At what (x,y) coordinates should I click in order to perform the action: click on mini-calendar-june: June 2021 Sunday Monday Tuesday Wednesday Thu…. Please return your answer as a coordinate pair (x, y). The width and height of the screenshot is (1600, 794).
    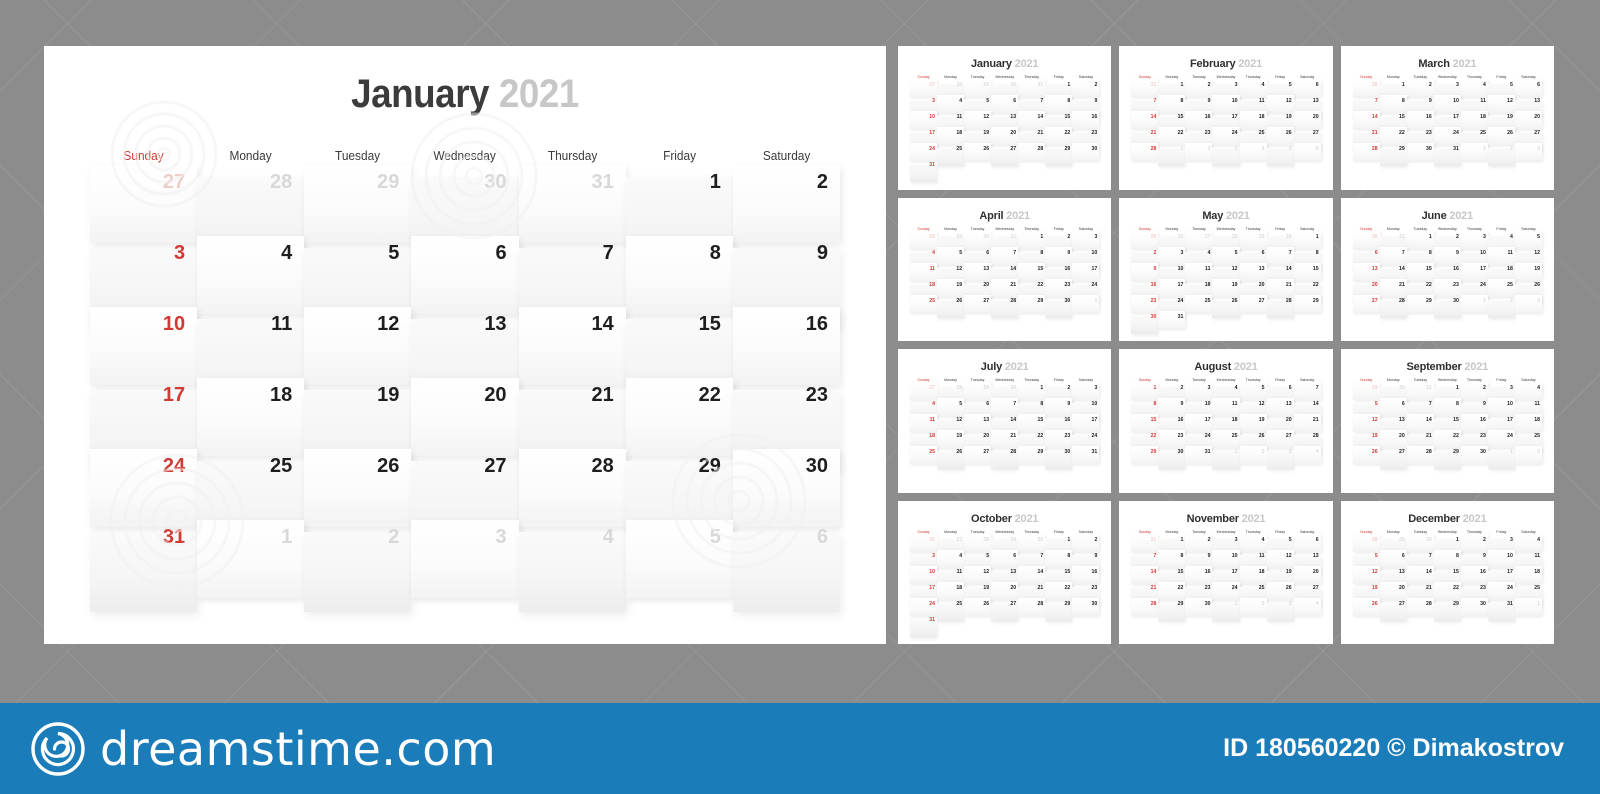
    Looking at the image, I should click on (1447, 269).